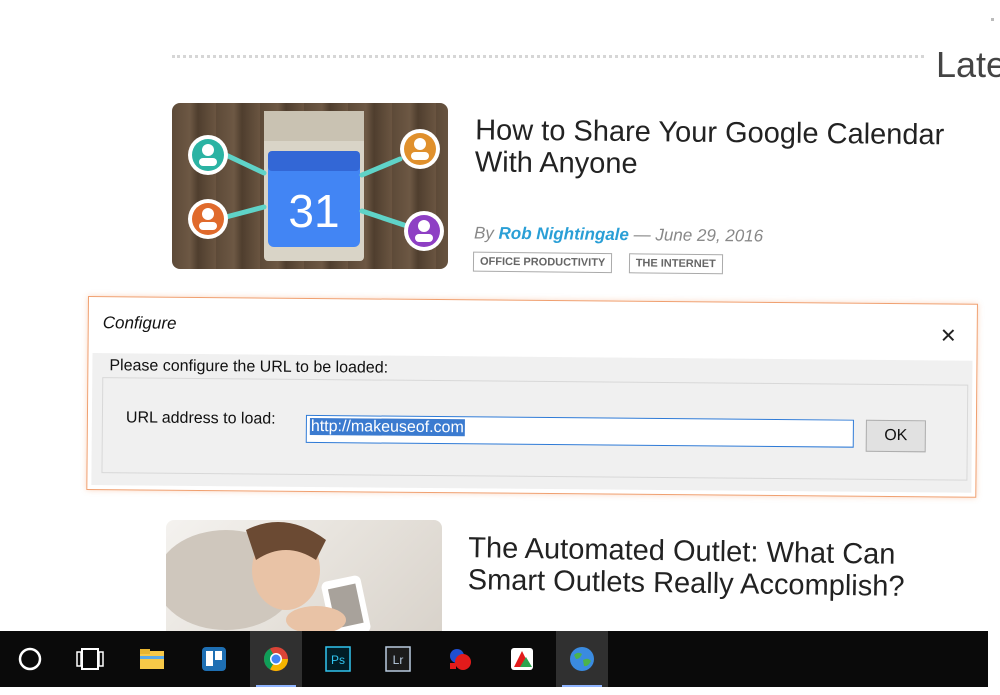  I want to click on photoshop-button: Ps, so click(338, 659).